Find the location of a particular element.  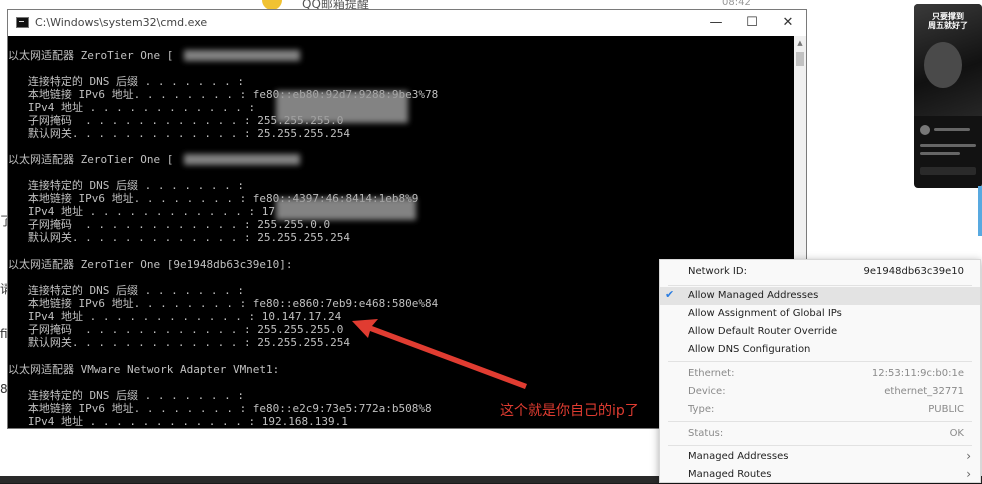

device-label: Device: is located at coordinates (707, 391).